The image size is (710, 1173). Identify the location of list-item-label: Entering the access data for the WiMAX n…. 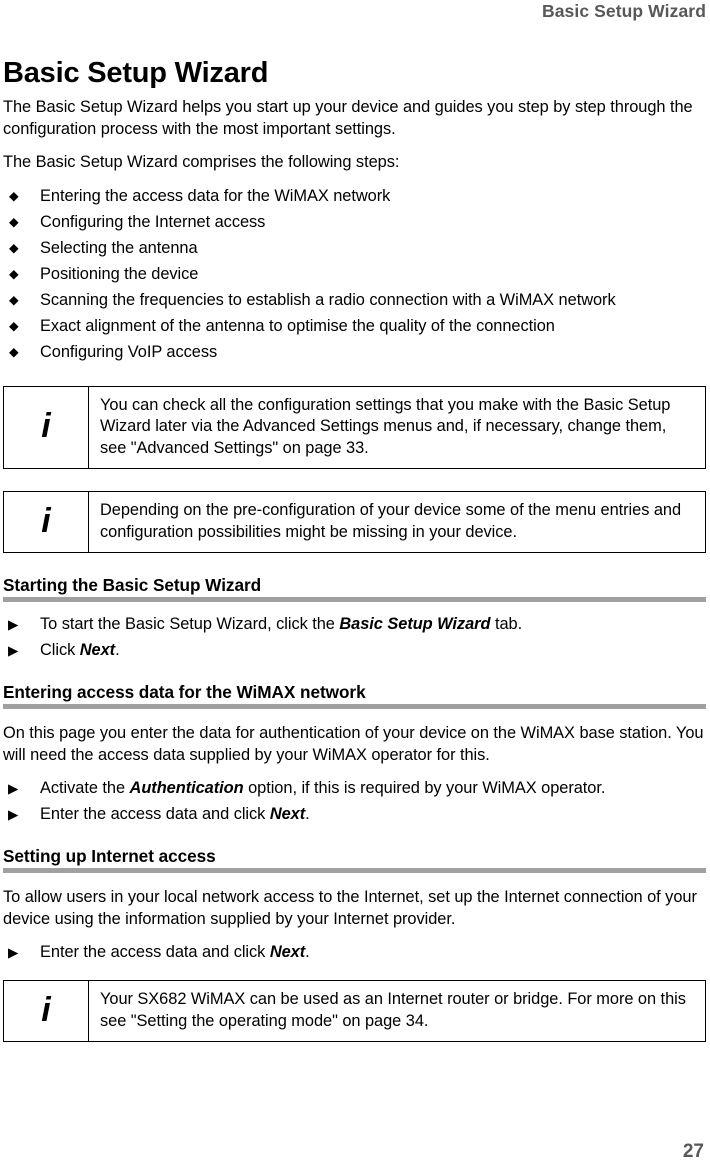
(215, 195).